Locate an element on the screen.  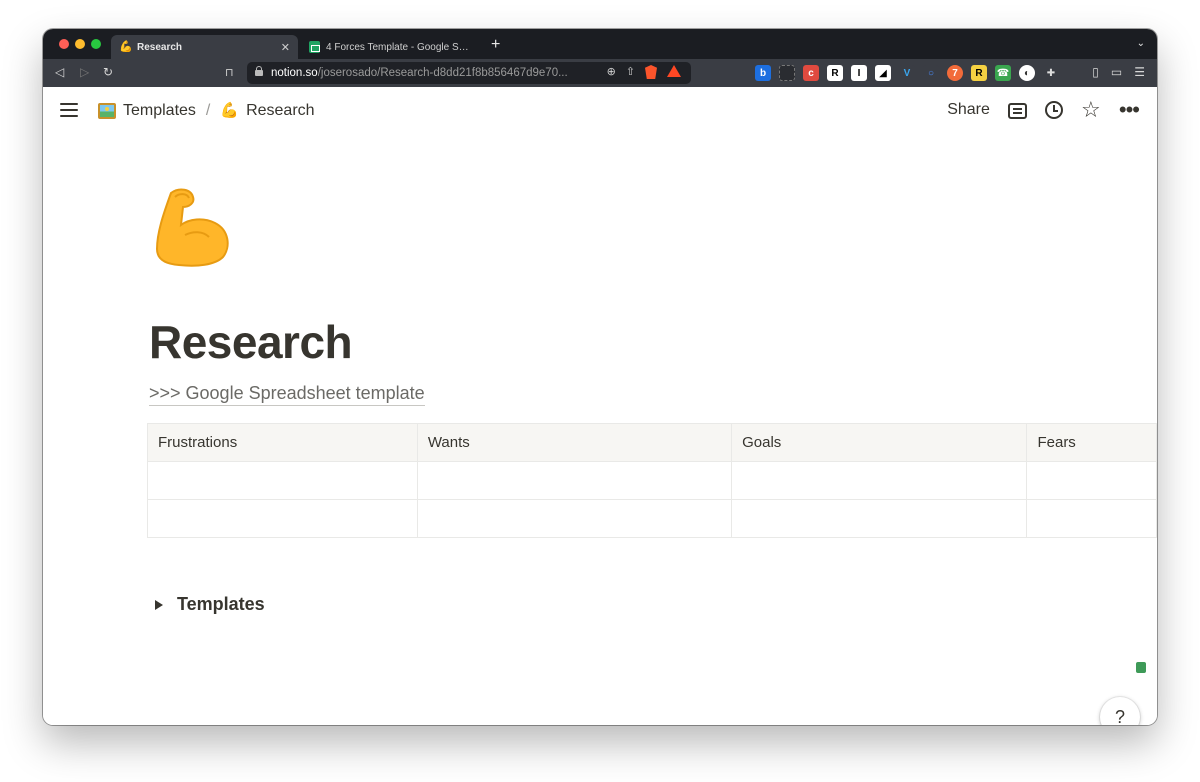
notion-topbar: Templates / 💪 Research Share ☆ ••• is located at coordinates (600, 111).